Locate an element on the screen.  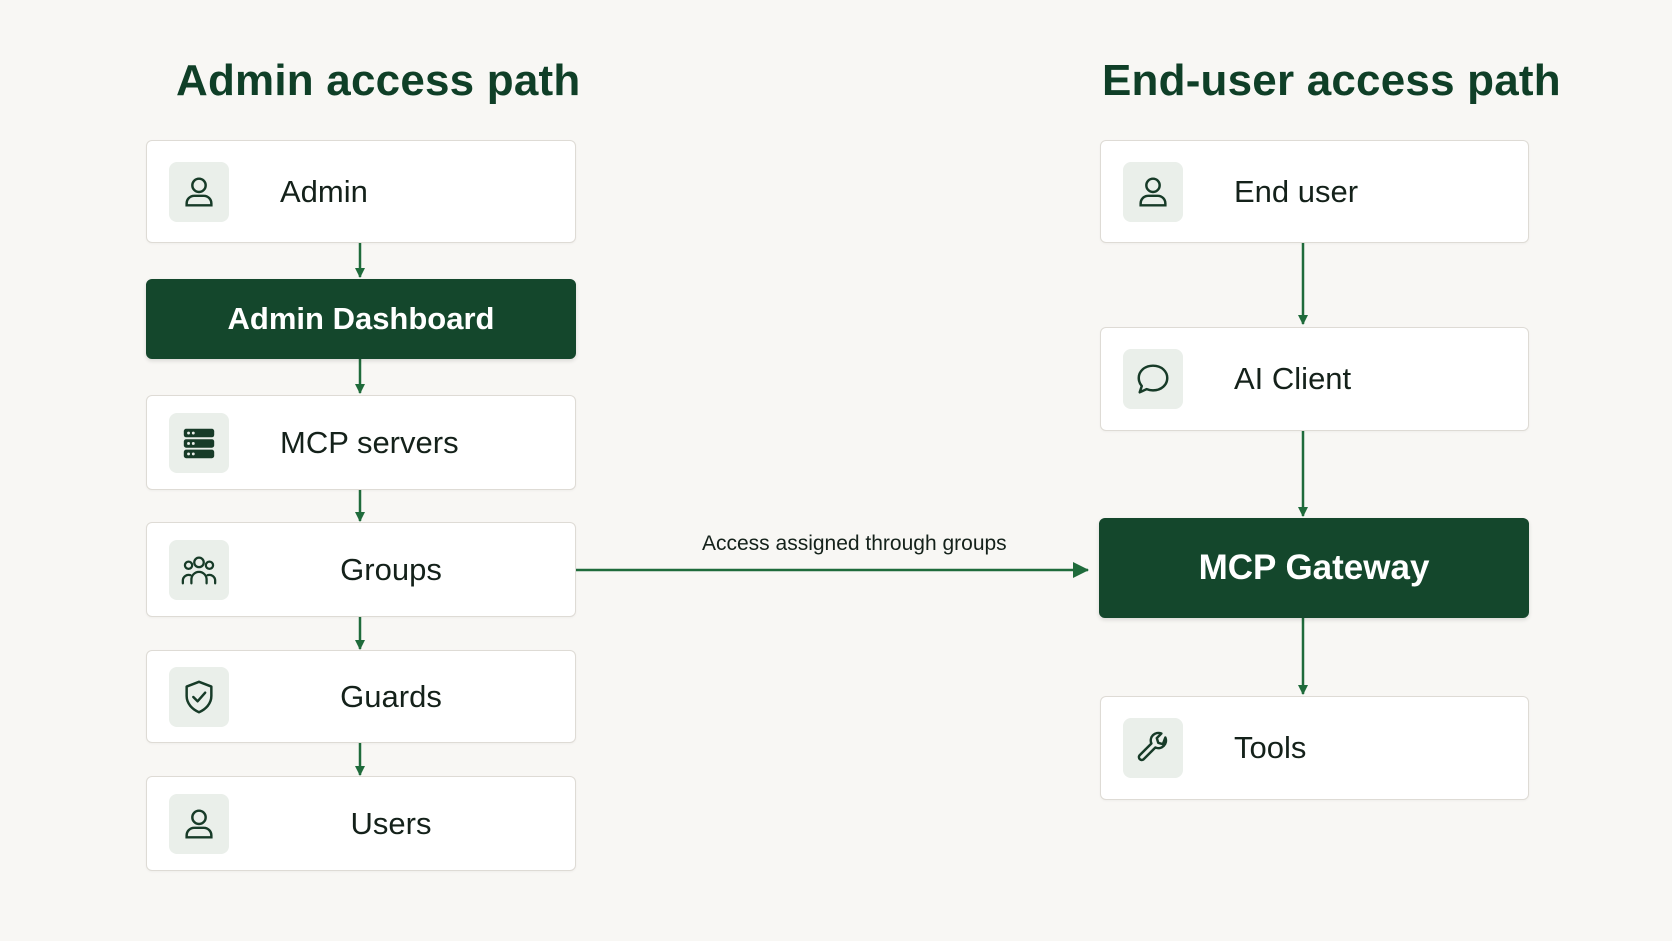
admin-dashboard-label: Admin Dashboard is located at coordinates (361, 318).